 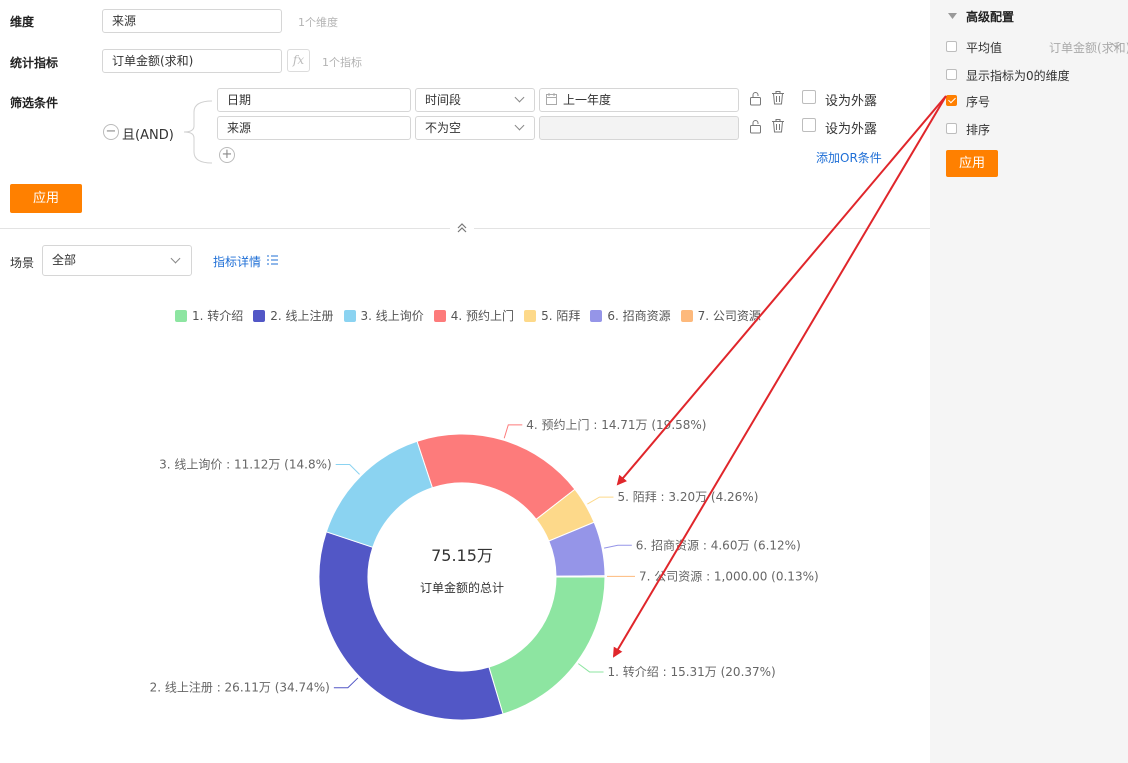 What do you see at coordinates (462, 555) in the screenshot?
I see `center-total-value: 75.15万` at bounding box center [462, 555].